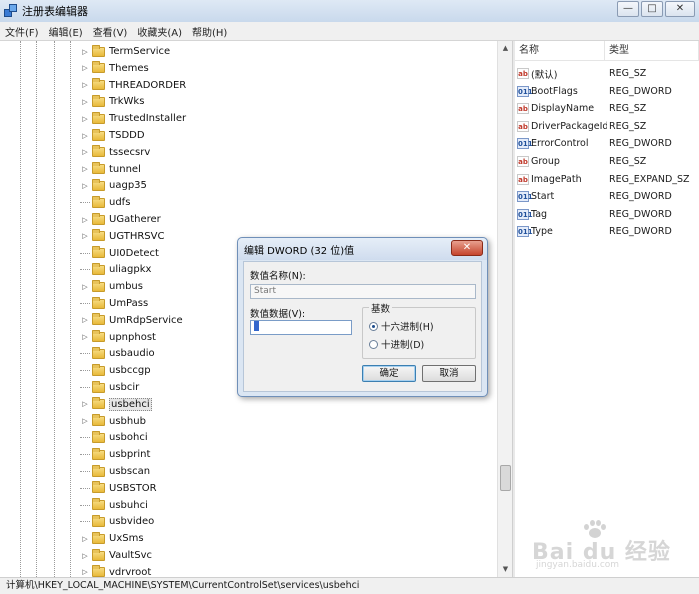 This screenshot has height=594, width=699. What do you see at coordinates (449, 373) in the screenshot?
I see `cancel-button: 取消` at bounding box center [449, 373].